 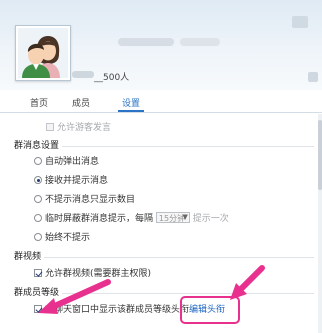 What do you see at coordinates (320, 155) in the screenshot?
I see `scrollbar-thumb` at bounding box center [320, 155].